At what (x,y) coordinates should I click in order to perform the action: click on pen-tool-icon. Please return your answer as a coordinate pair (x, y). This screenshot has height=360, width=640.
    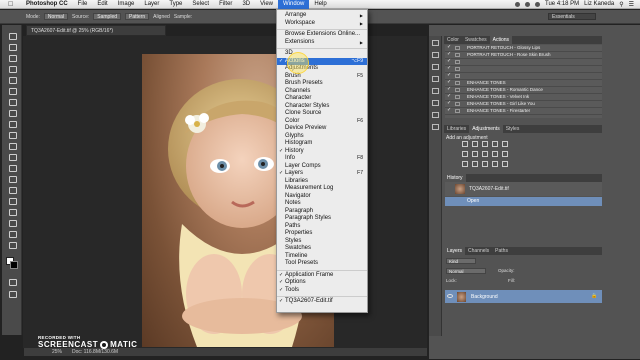
    Looking at the image, I should click on (12, 189).